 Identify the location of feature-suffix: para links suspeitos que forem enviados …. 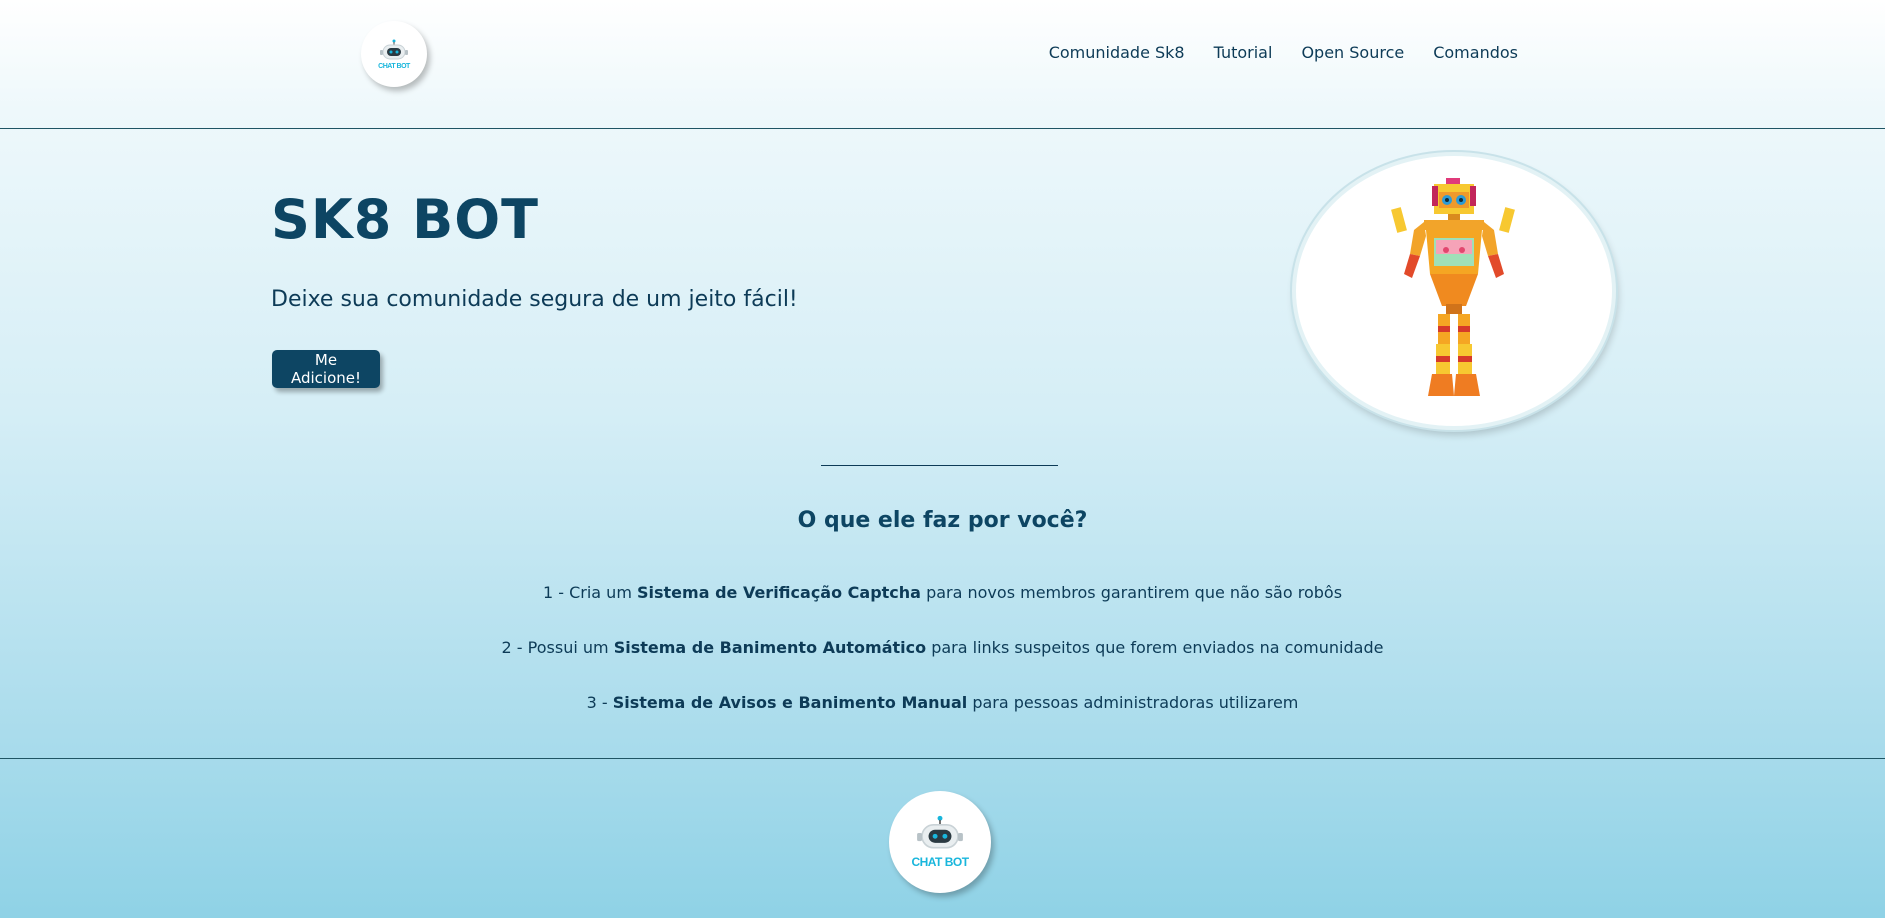
(1155, 647).